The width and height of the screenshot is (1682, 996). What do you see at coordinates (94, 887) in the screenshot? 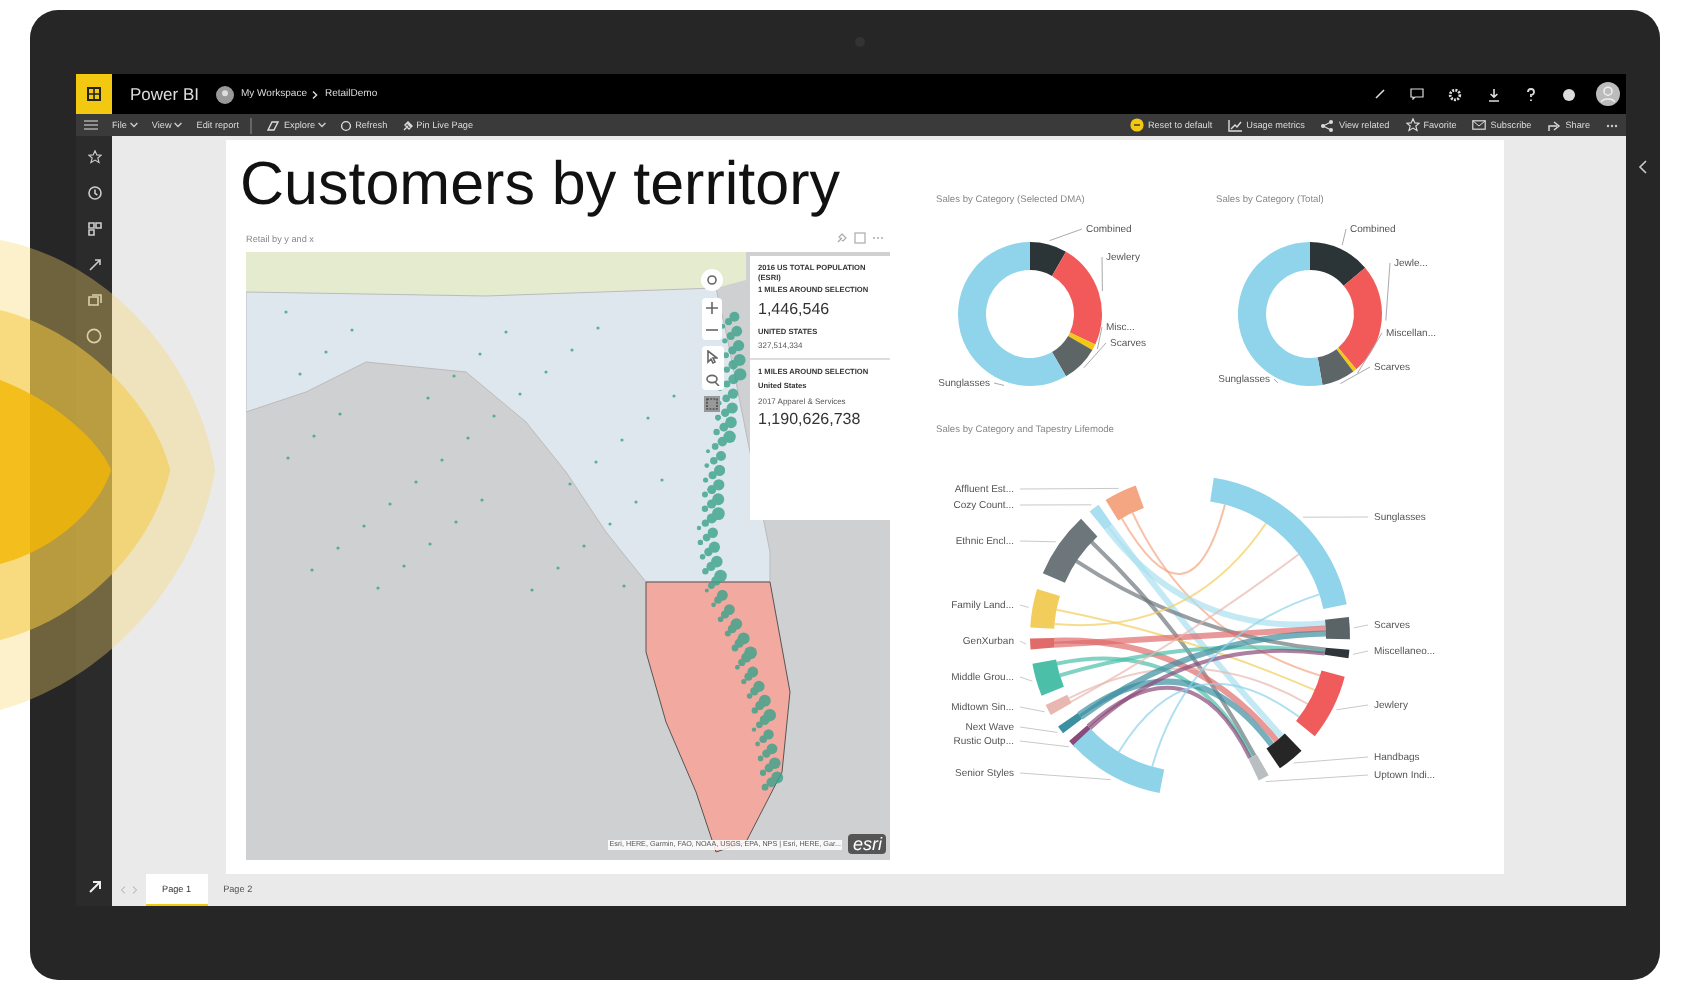
I see `expand-arrow-icon` at bounding box center [94, 887].